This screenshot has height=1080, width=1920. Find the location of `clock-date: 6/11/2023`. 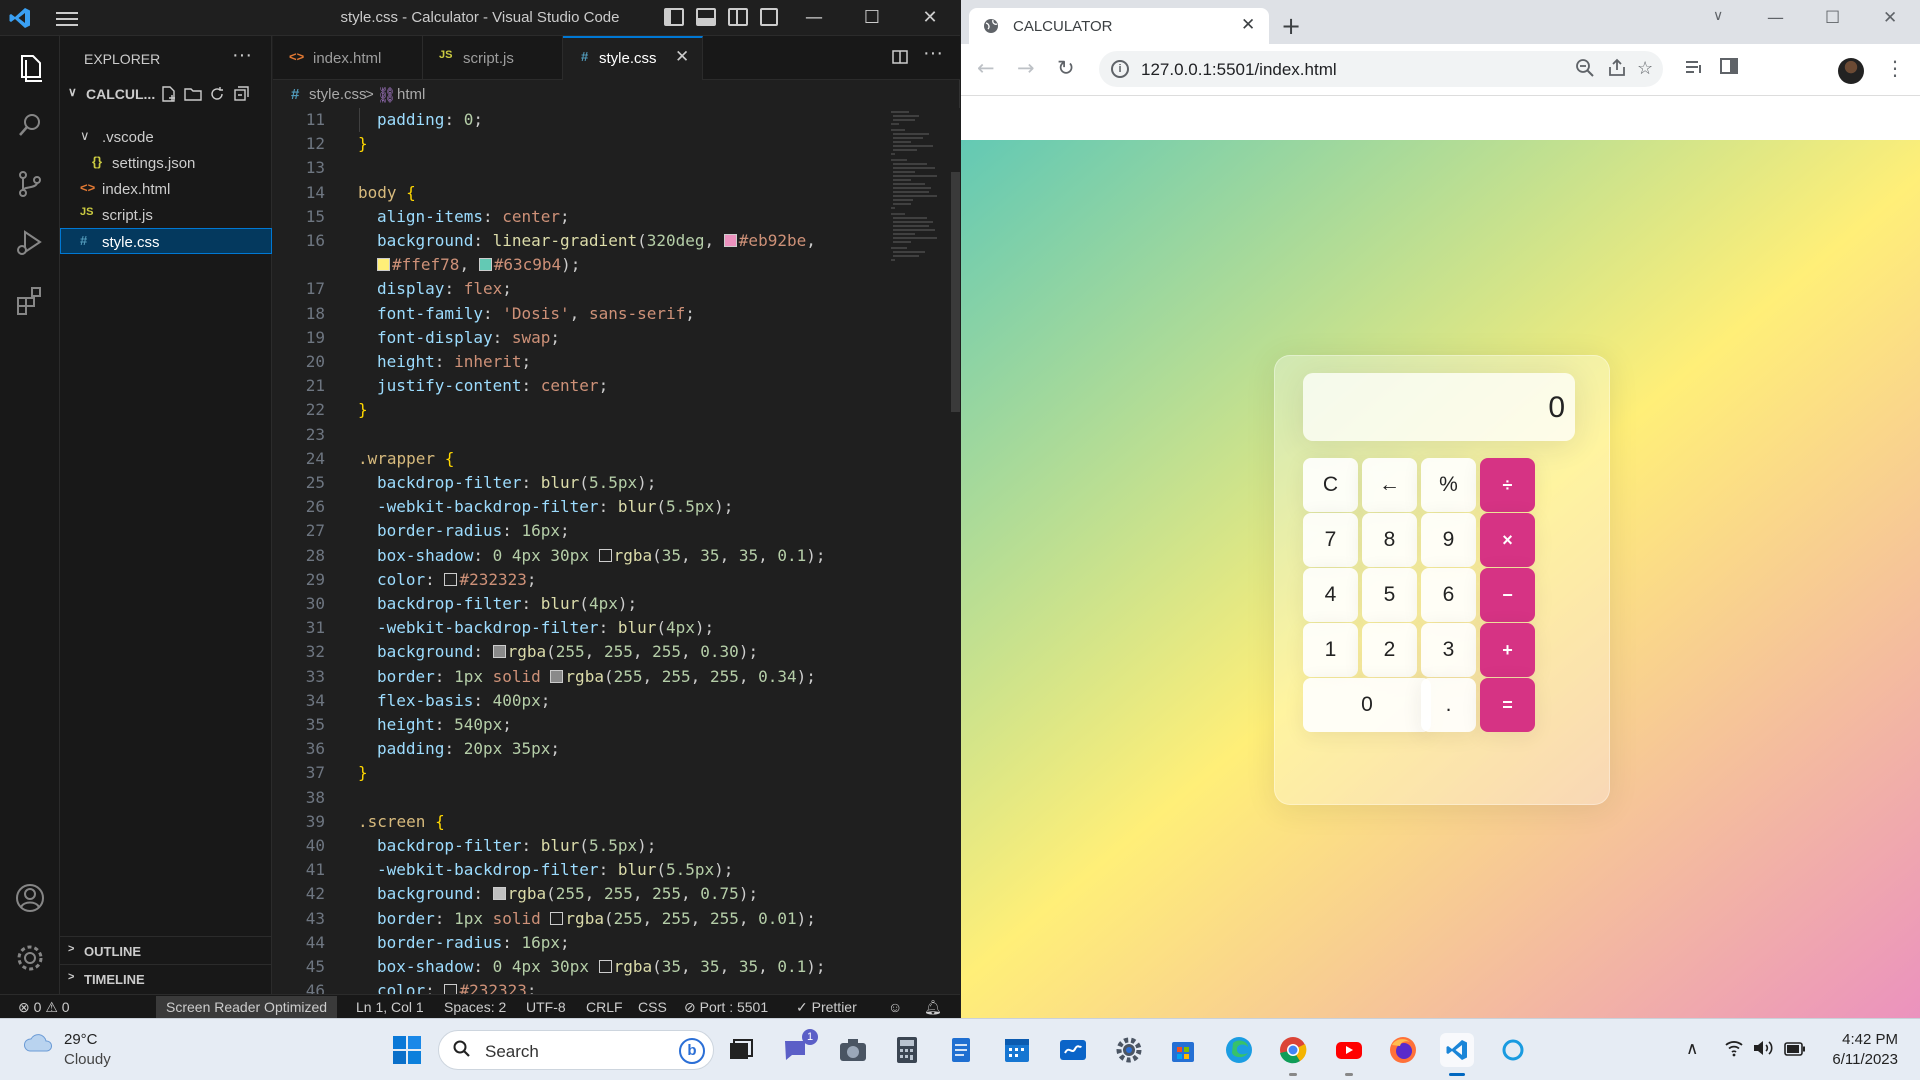

clock-date: 6/11/2023 is located at coordinates (1858, 1059).